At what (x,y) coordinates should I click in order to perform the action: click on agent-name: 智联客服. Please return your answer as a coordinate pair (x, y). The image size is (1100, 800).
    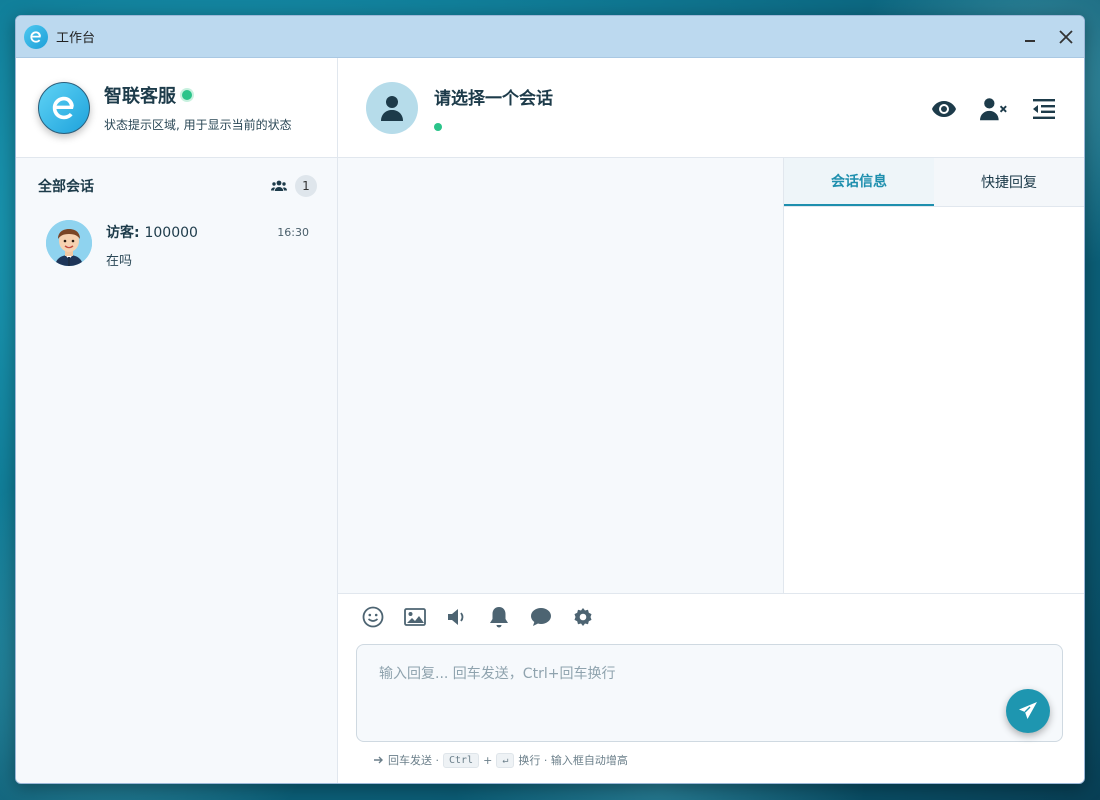
    Looking at the image, I should click on (140, 96).